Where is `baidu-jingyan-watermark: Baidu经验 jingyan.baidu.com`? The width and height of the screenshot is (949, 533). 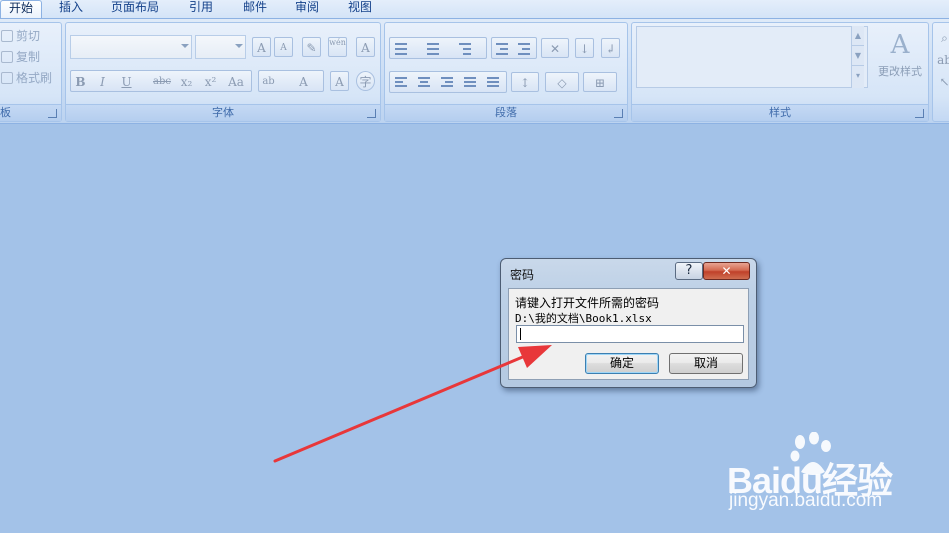 baidu-jingyan-watermark: Baidu经验 jingyan.baidu.com is located at coordinates (834, 476).